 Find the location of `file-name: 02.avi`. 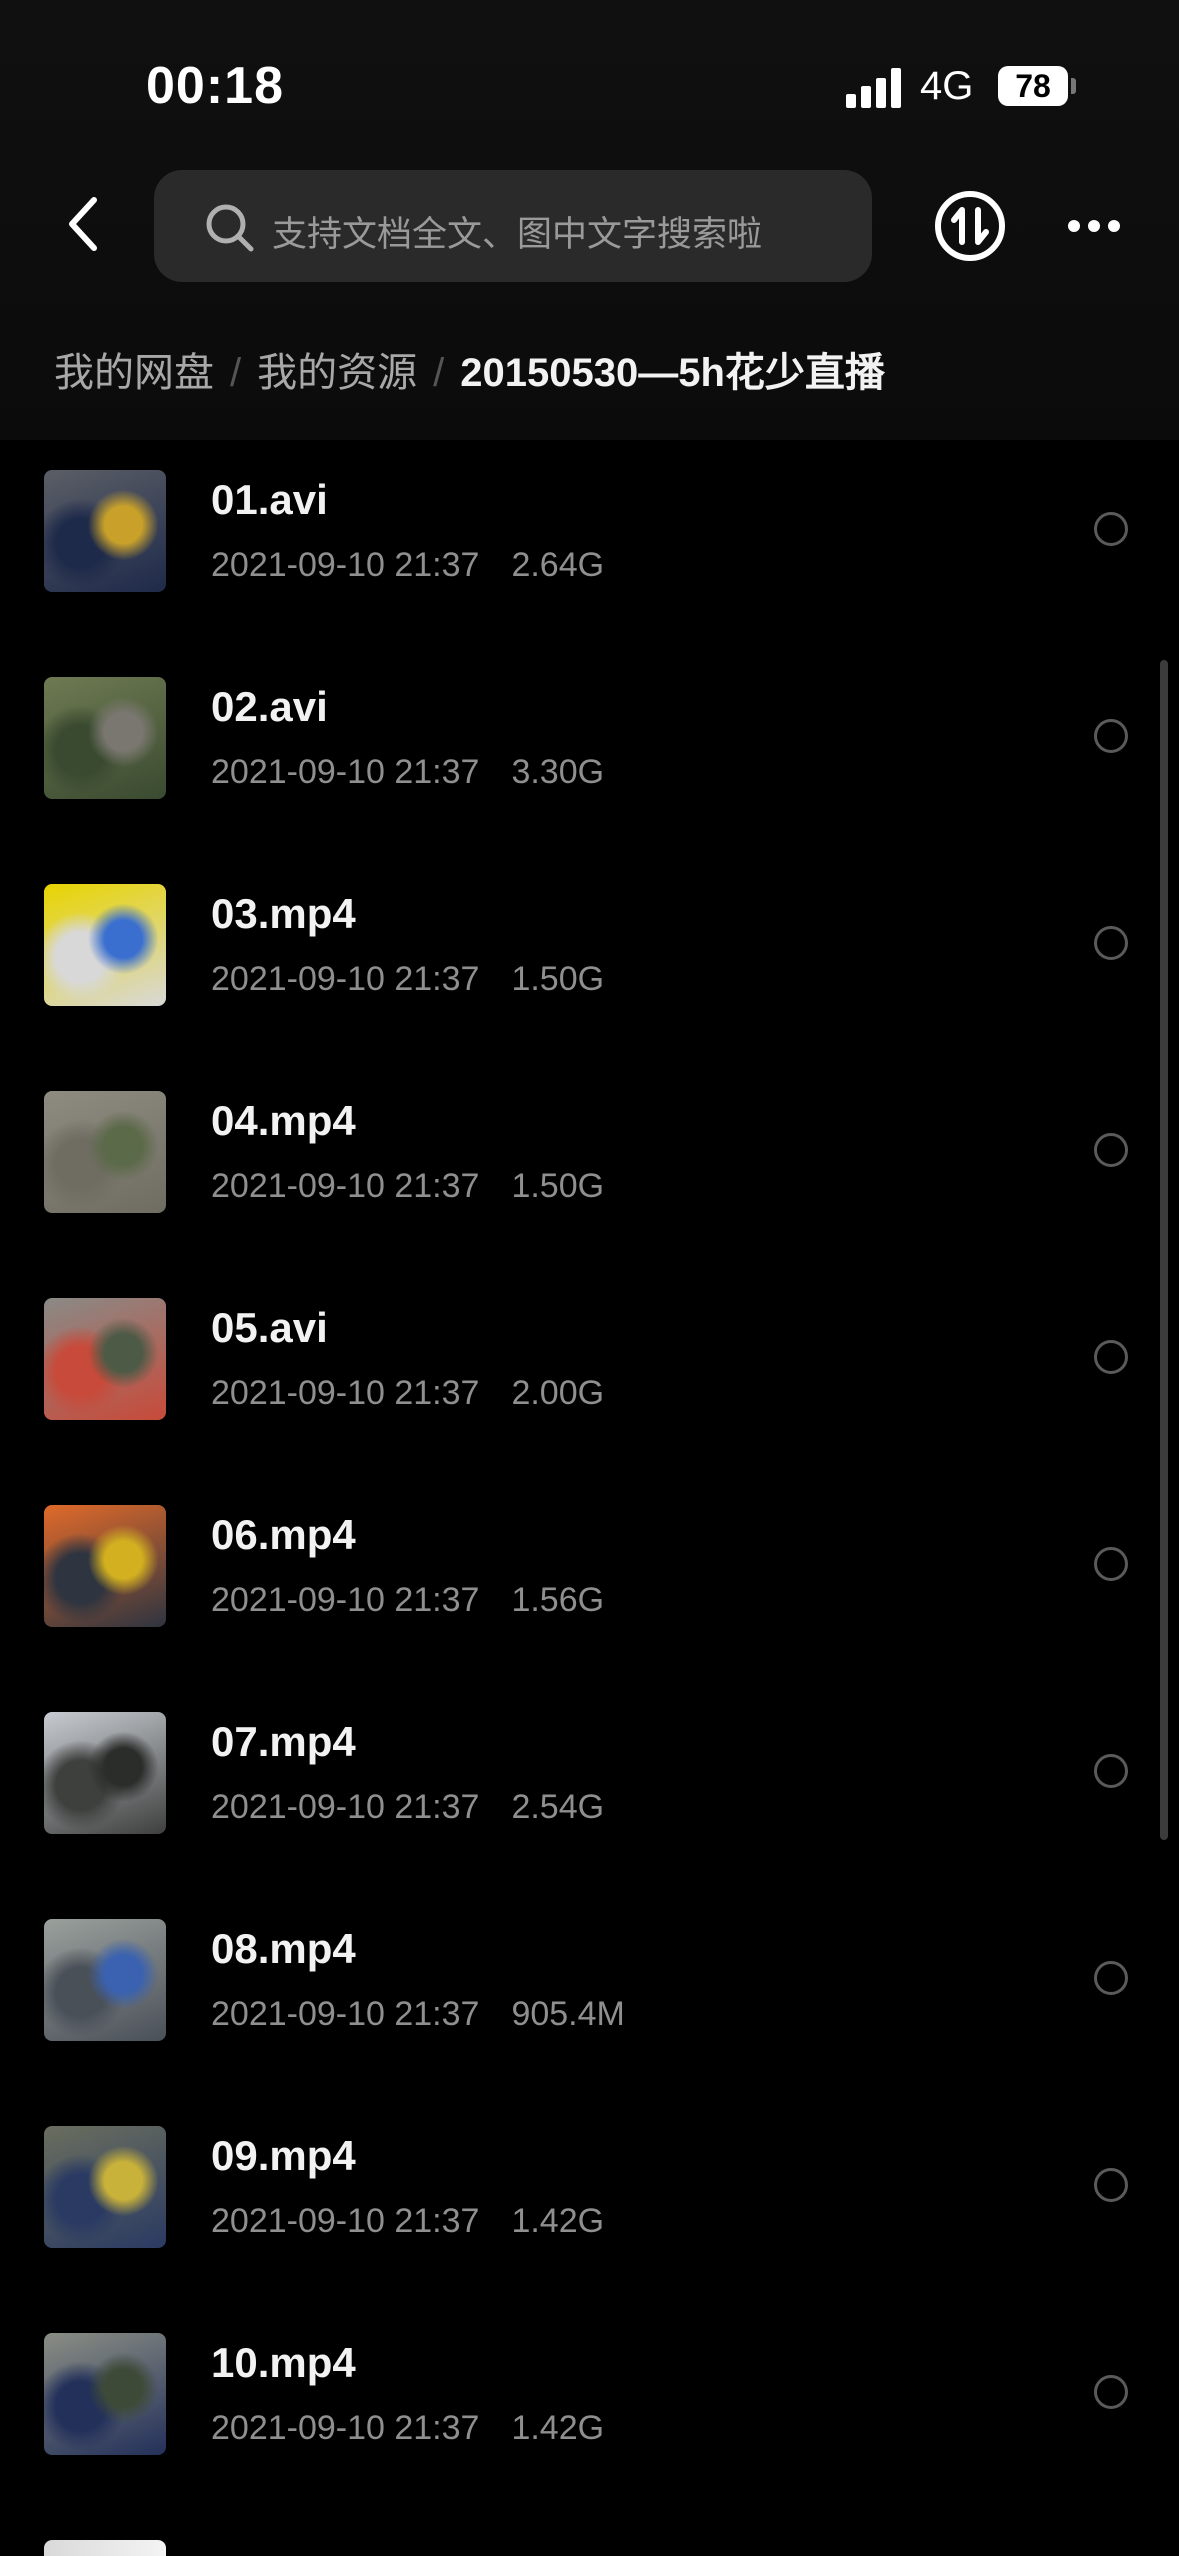

file-name: 02.avi is located at coordinates (269, 706).